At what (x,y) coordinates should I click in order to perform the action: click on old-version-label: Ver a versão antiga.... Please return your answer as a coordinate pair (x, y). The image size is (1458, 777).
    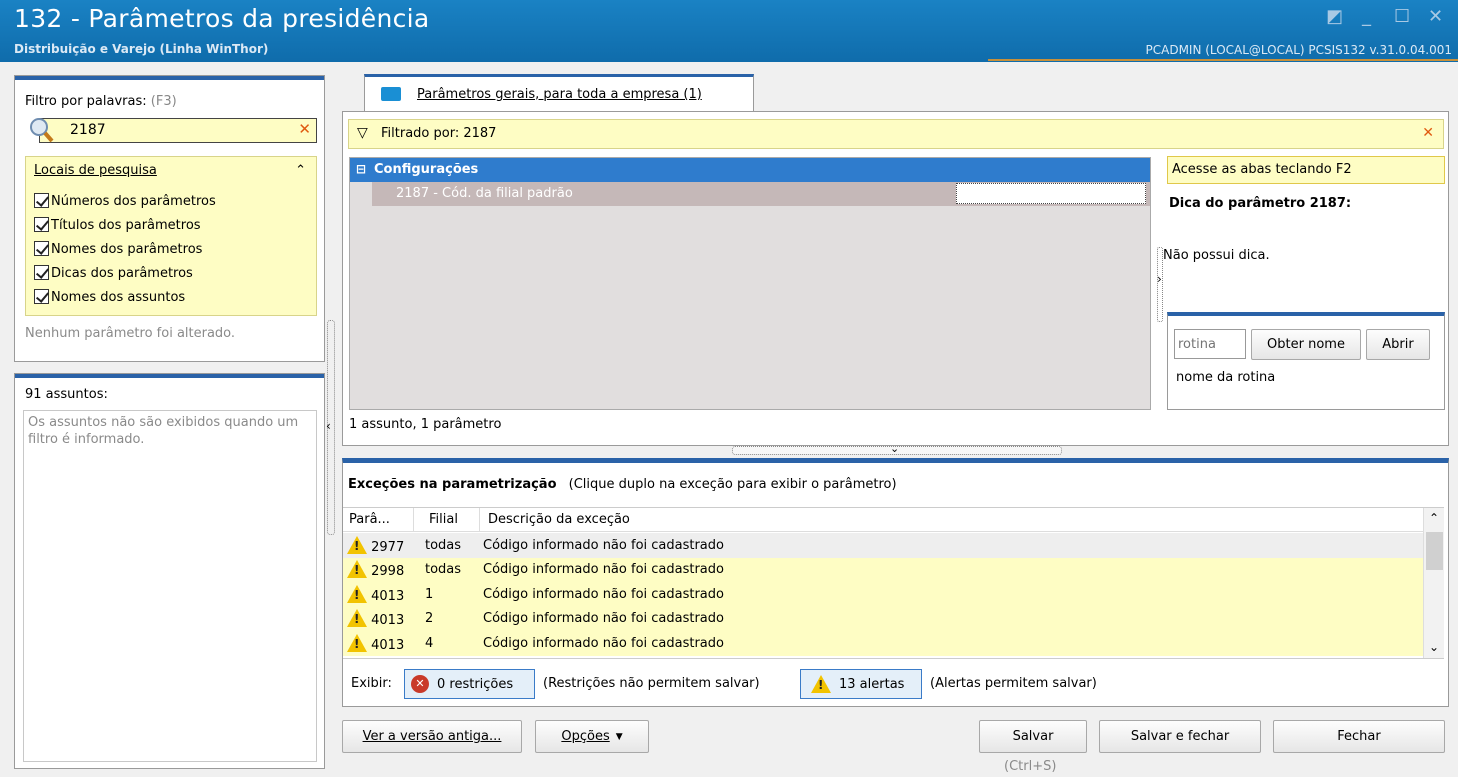
    Looking at the image, I should click on (432, 736).